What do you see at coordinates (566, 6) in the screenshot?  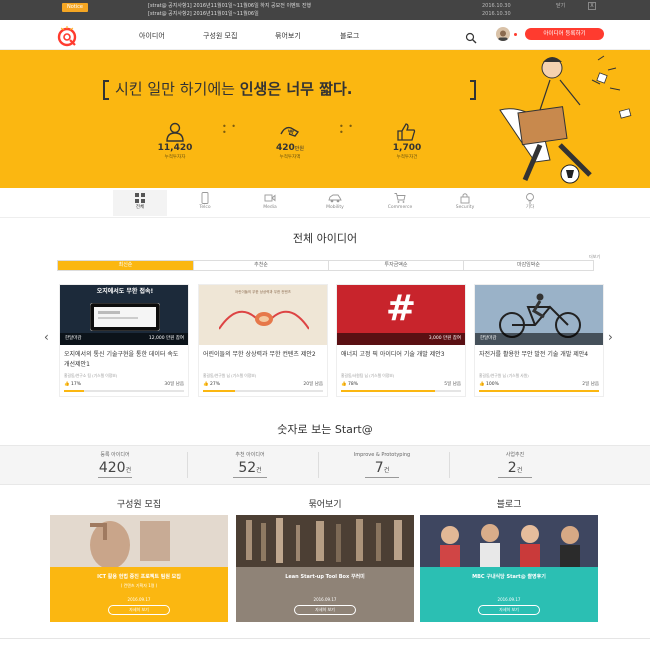 I see `notice-close-label: 닫기` at bounding box center [566, 6].